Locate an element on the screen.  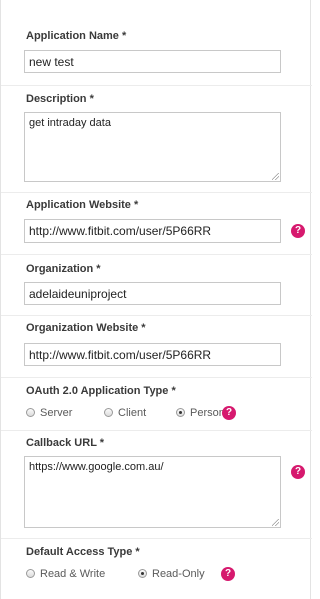
organization-input is located at coordinates (152, 293).